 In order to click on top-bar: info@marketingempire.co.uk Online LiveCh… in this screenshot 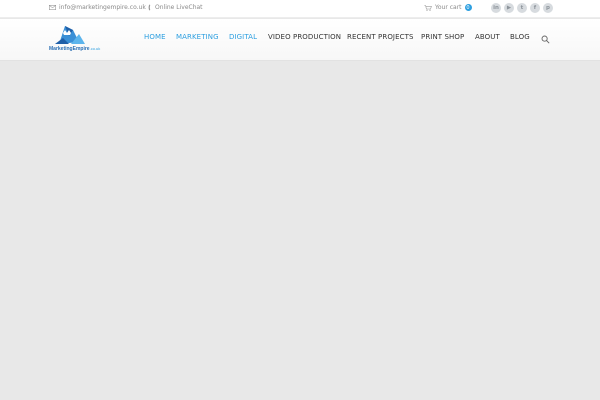, I will do `click(300, 9)`.